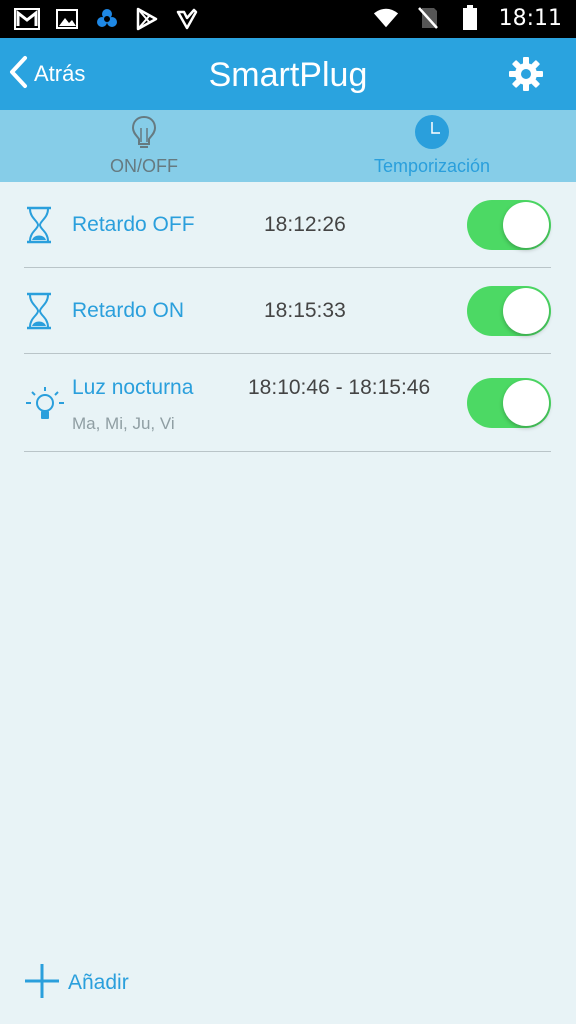  Describe the element at coordinates (98, 982) in the screenshot. I see `add-label: Añadir` at that location.